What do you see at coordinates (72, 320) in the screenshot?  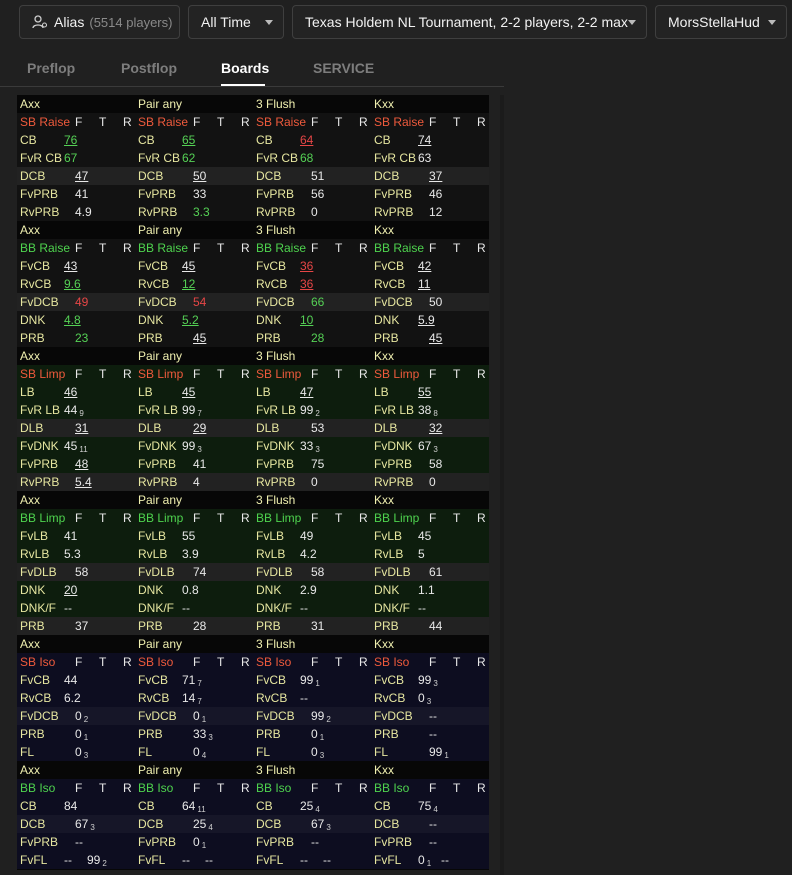 I see `stat-value: 4.8` at bounding box center [72, 320].